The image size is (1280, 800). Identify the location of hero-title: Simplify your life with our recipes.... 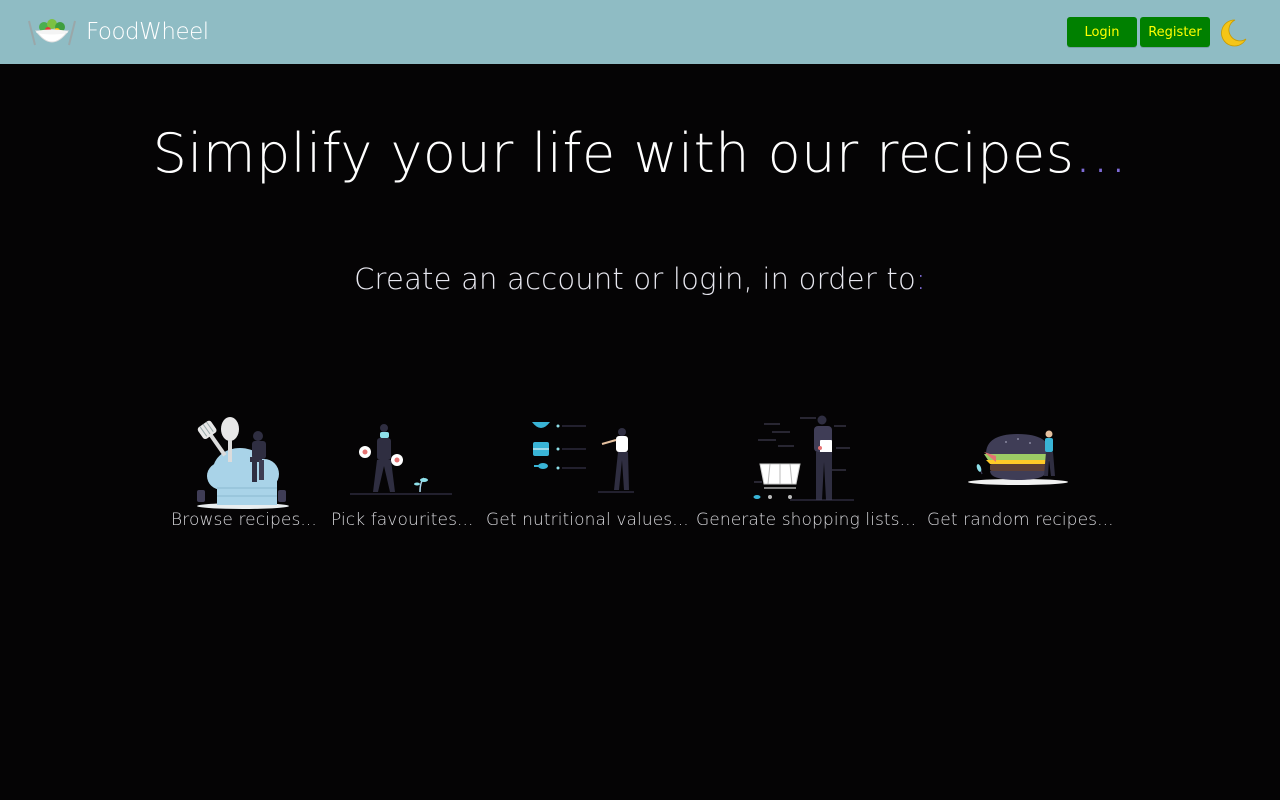
(640, 153).